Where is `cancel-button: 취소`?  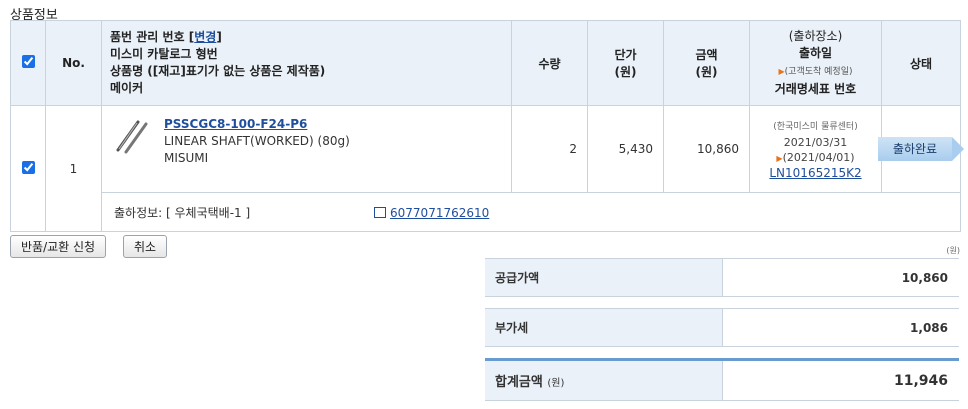
cancel-button: 취소 is located at coordinates (145, 246).